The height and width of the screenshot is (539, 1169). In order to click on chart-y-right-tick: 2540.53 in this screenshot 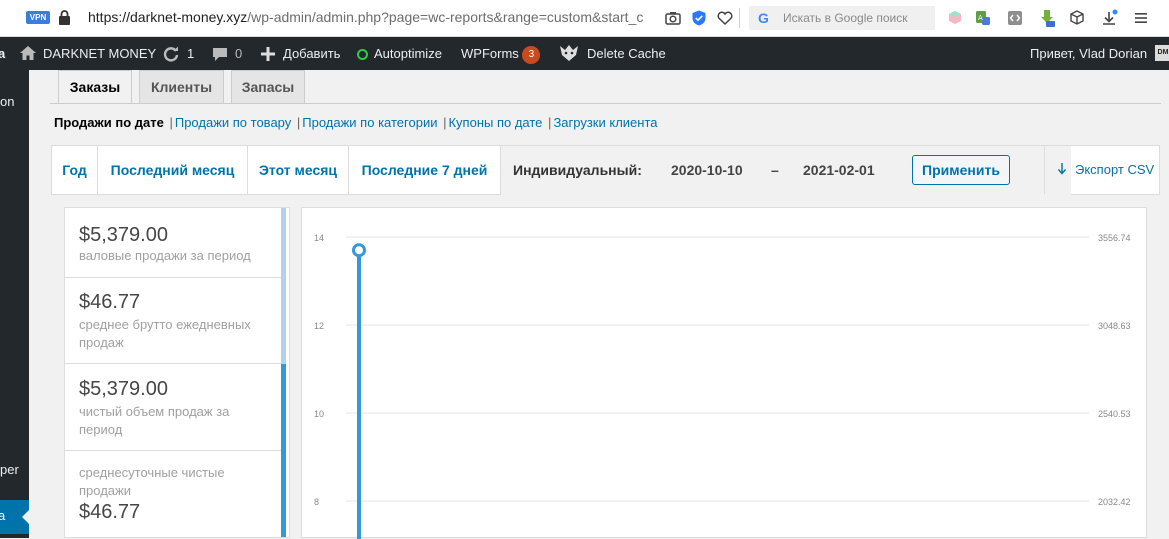, I will do `click(1114, 414)`.